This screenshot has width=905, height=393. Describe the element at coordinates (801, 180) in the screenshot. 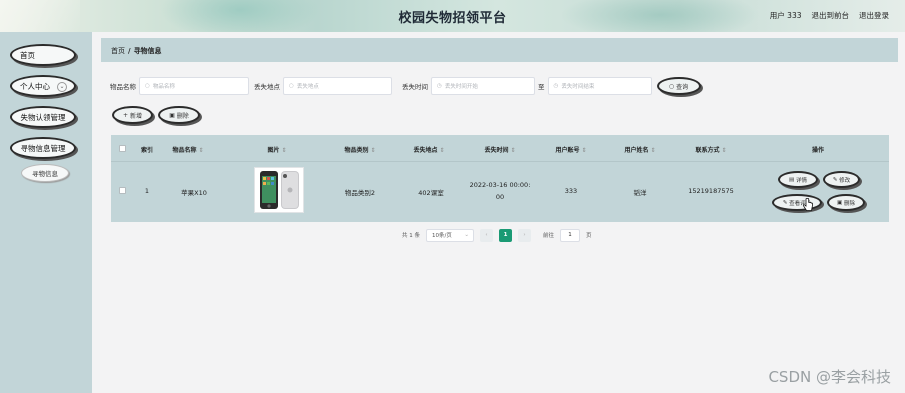

I see `detail-button-label: 详情` at that location.